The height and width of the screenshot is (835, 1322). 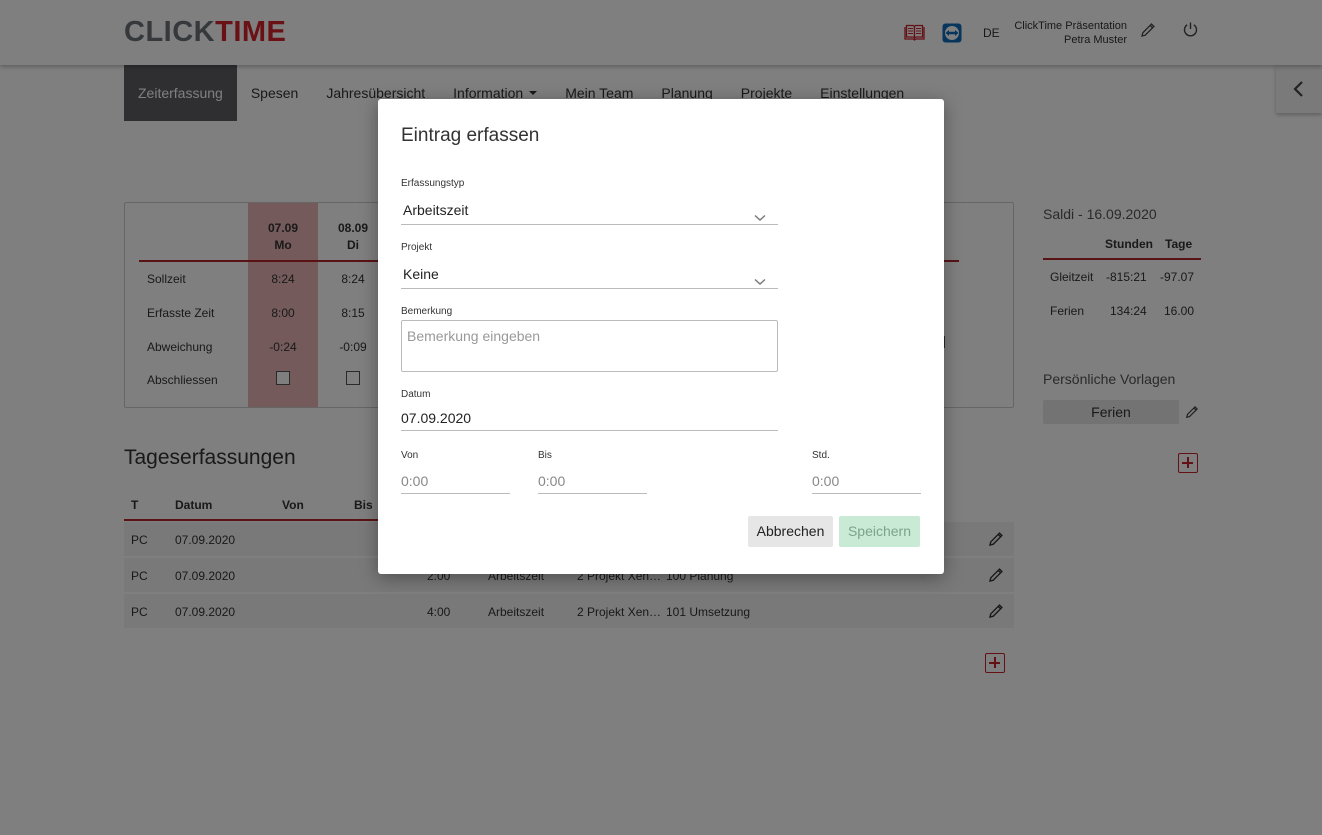 I want to click on date-label: Datum, so click(x=416, y=394).